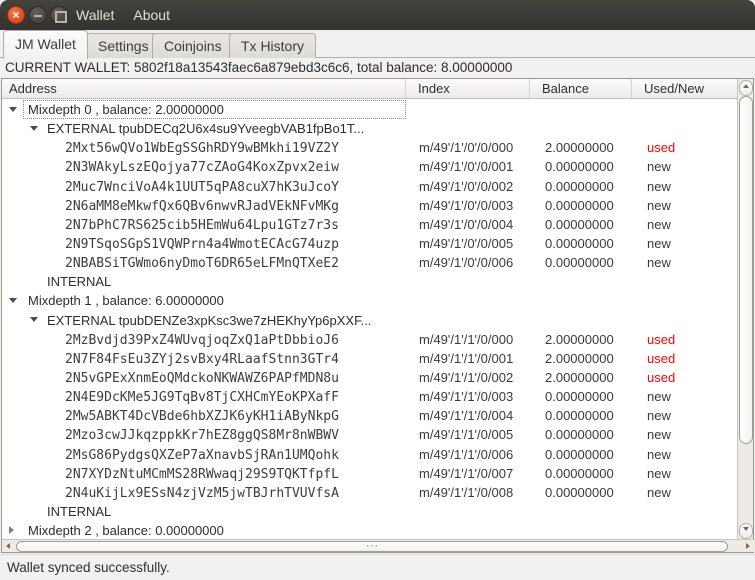  I want to click on row-label: 2Mw5ABKT4DcVBde6hbXZJK6yKH1iAByNkpG, so click(202, 417).